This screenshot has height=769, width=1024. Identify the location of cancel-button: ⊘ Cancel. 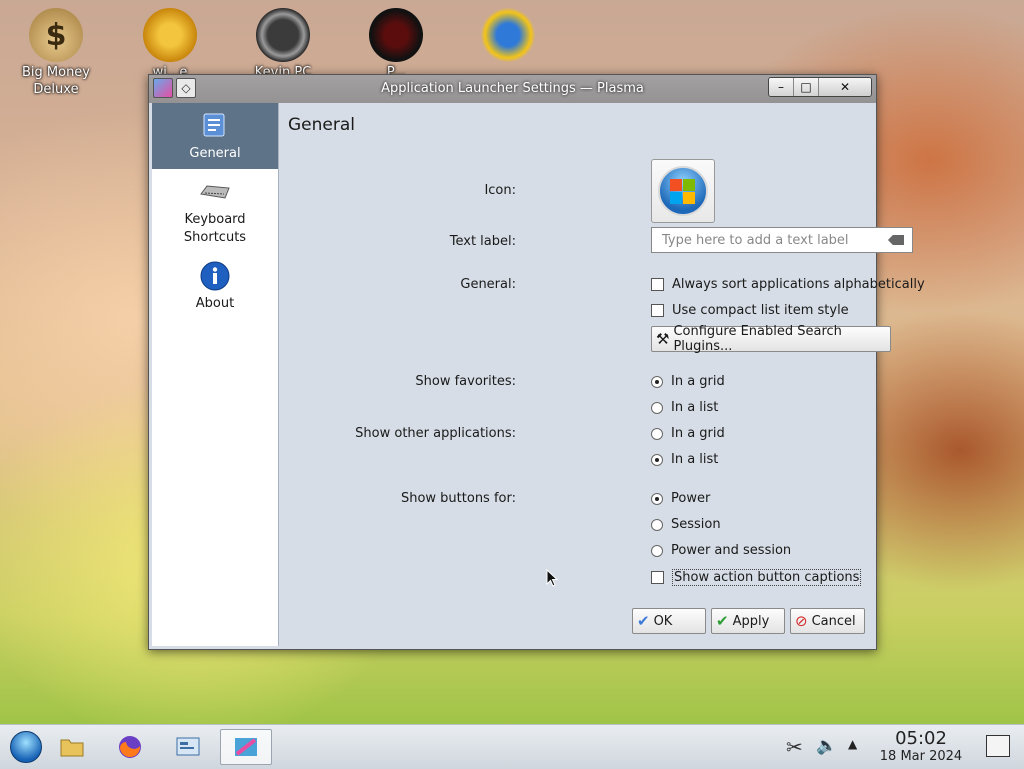
(827, 621).